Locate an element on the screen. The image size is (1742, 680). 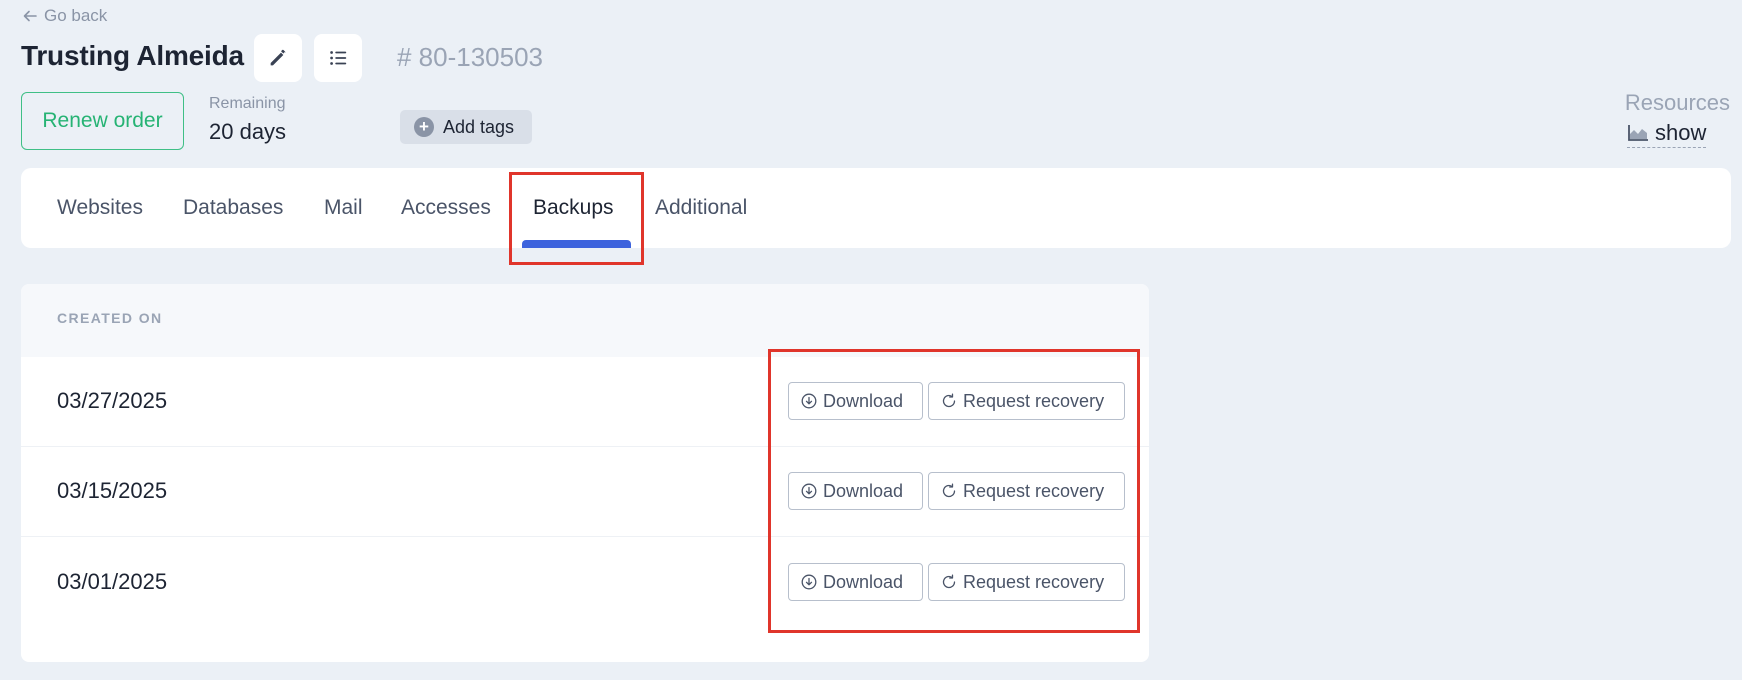
add-tags-button: + Add tags is located at coordinates (466, 127).